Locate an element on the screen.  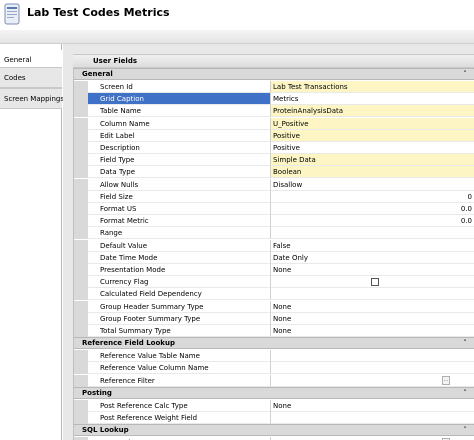
property-row: Field Size 0 is located at coordinates (274, 196).